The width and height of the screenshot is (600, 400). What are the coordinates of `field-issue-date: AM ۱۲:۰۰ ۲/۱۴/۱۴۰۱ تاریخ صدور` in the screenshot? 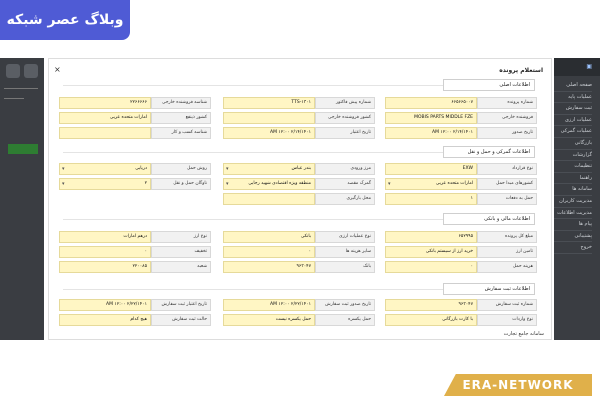 It's located at (461, 133).